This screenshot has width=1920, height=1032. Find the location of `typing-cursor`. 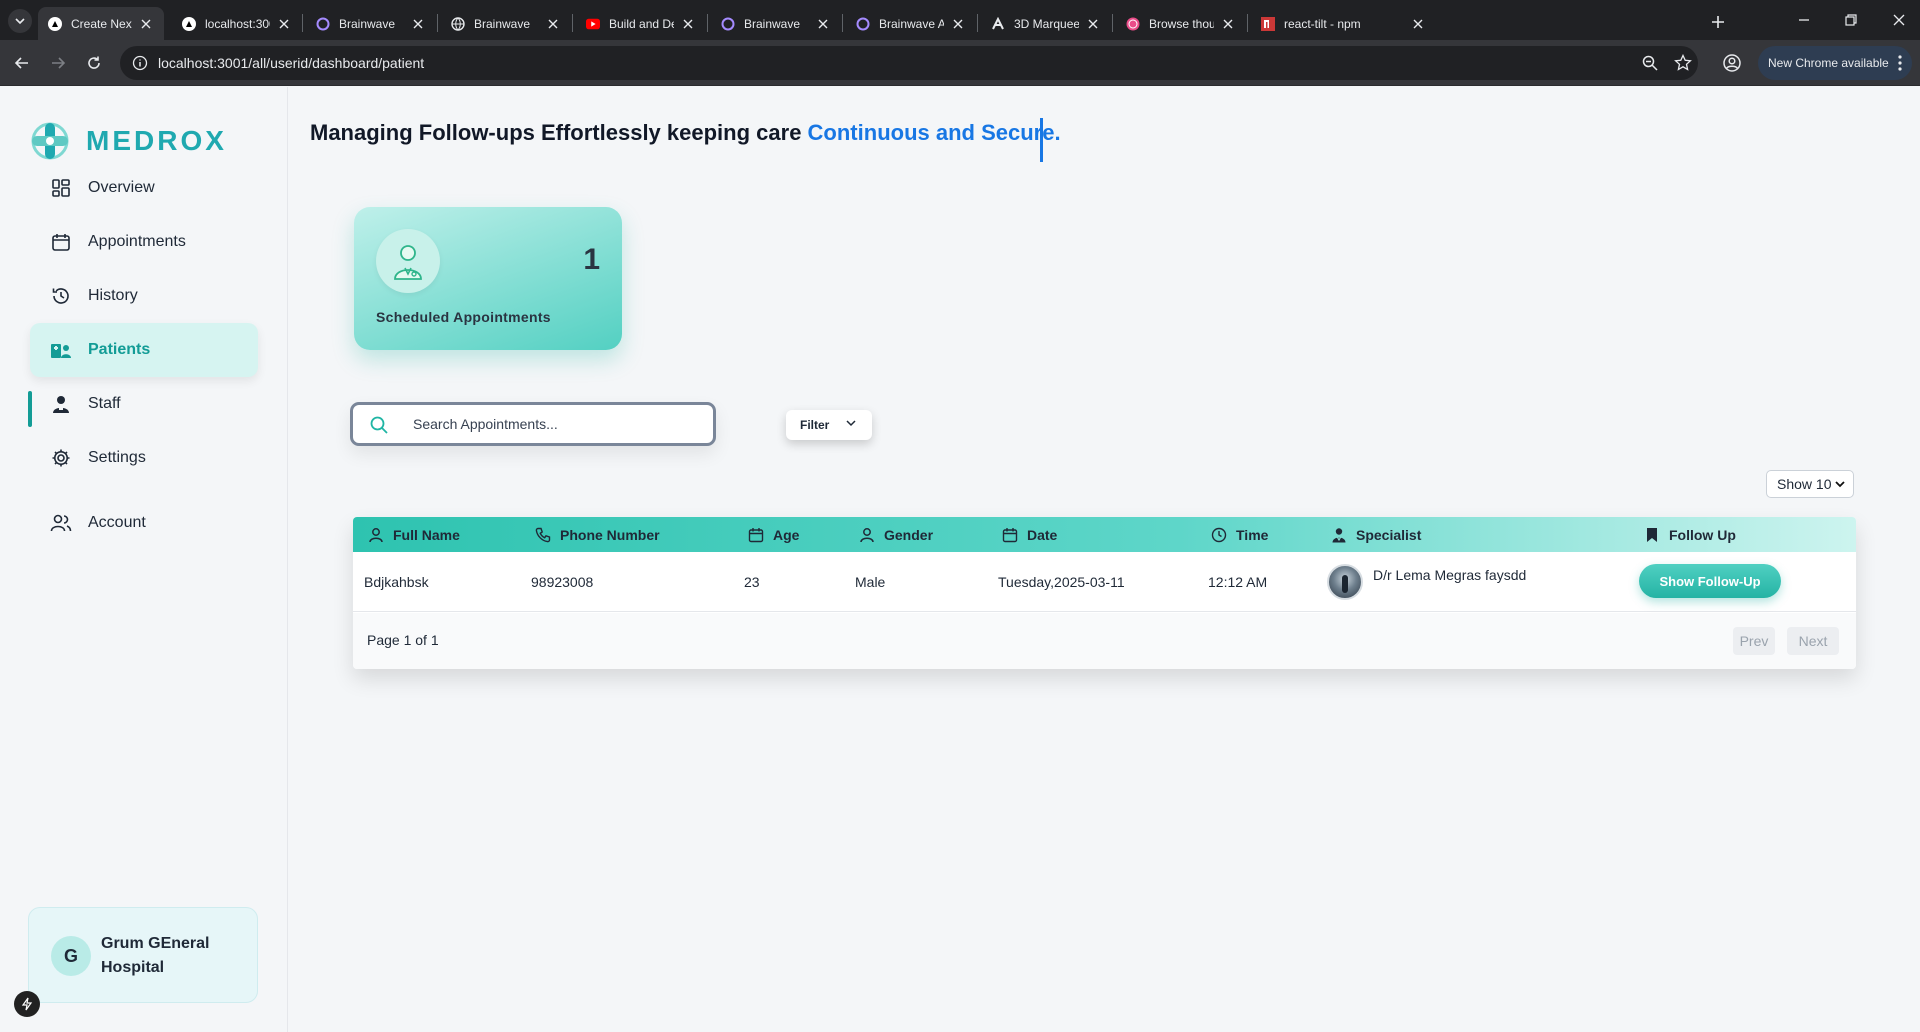

typing-cursor is located at coordinates (1041, 140).